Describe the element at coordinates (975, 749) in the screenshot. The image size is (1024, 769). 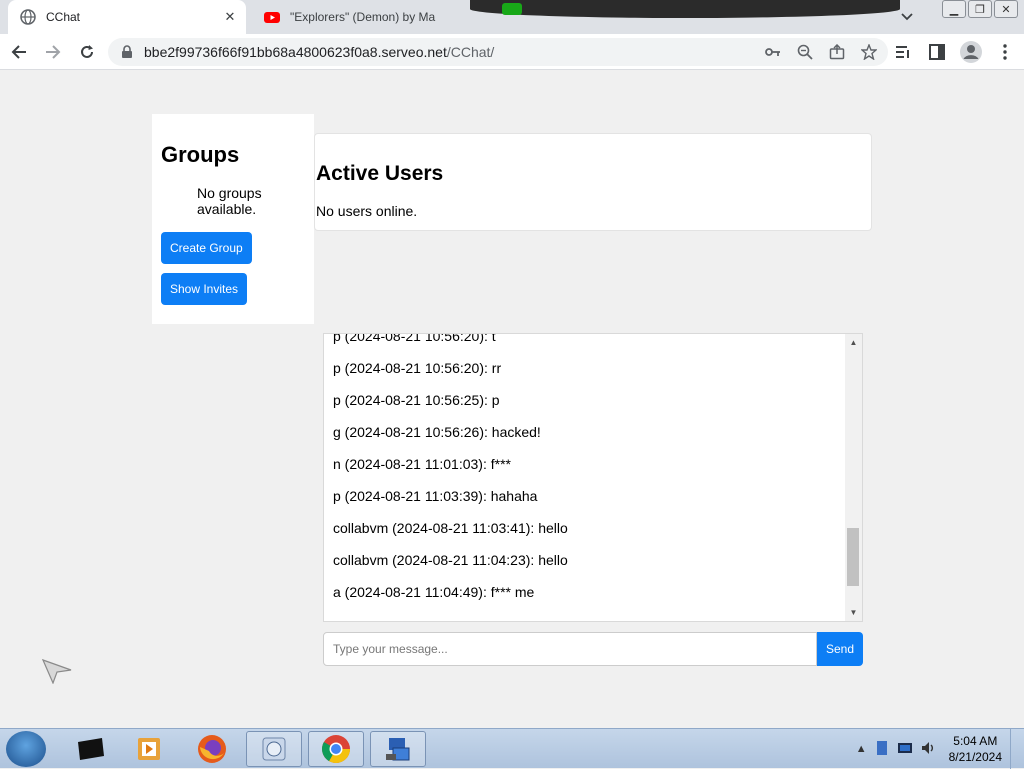
I see `clock: 5:04 AM 8/21/2024` at that location.